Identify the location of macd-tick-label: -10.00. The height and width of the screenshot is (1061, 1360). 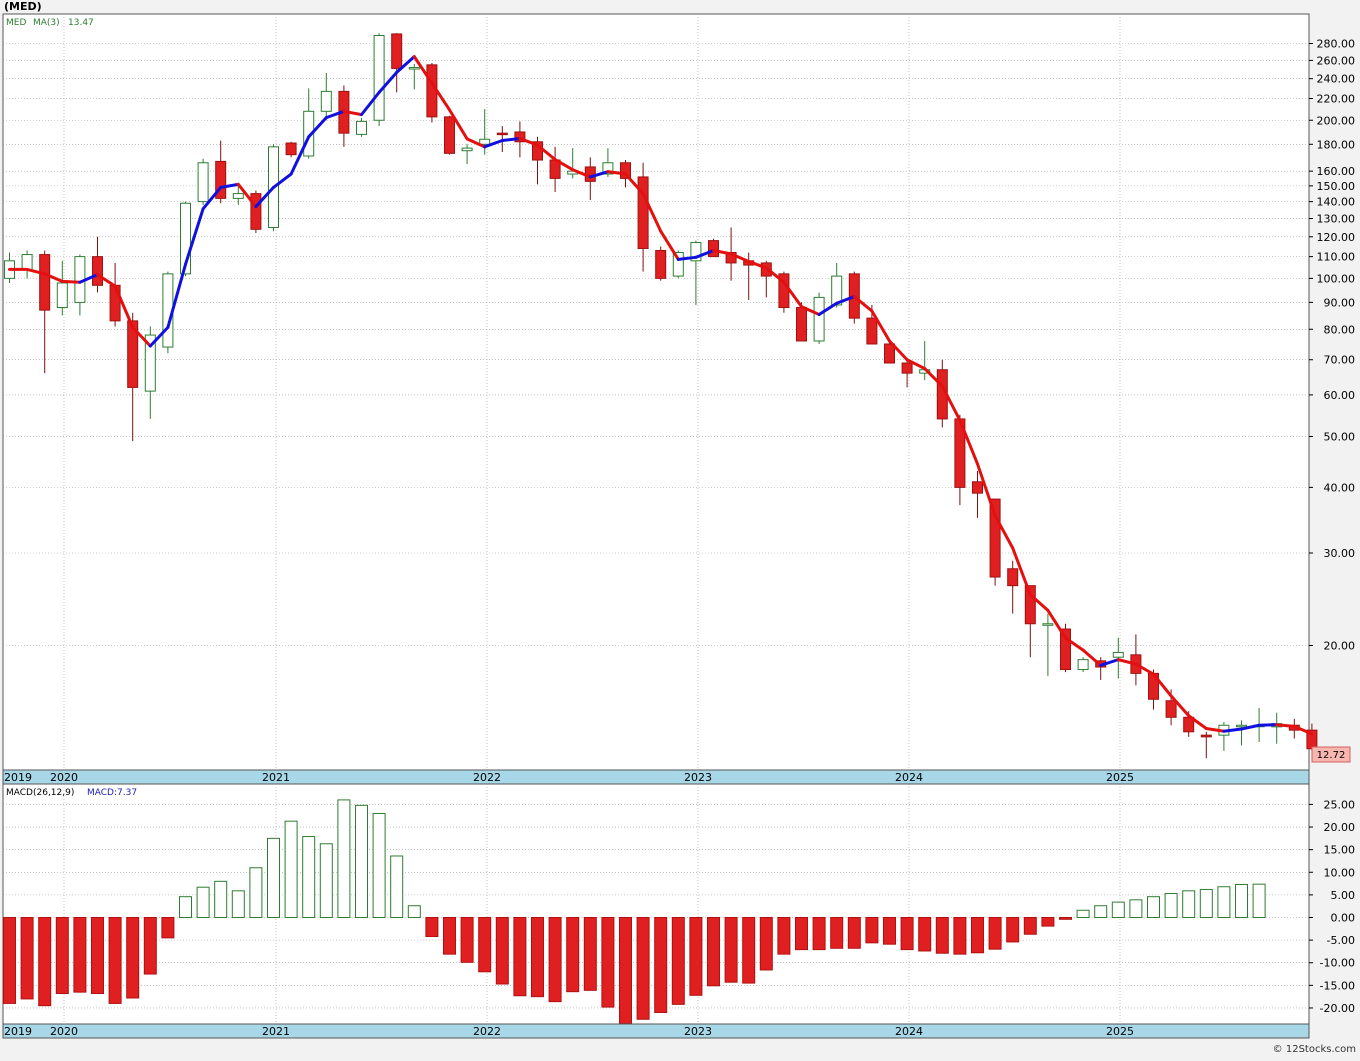
(1337, 963).